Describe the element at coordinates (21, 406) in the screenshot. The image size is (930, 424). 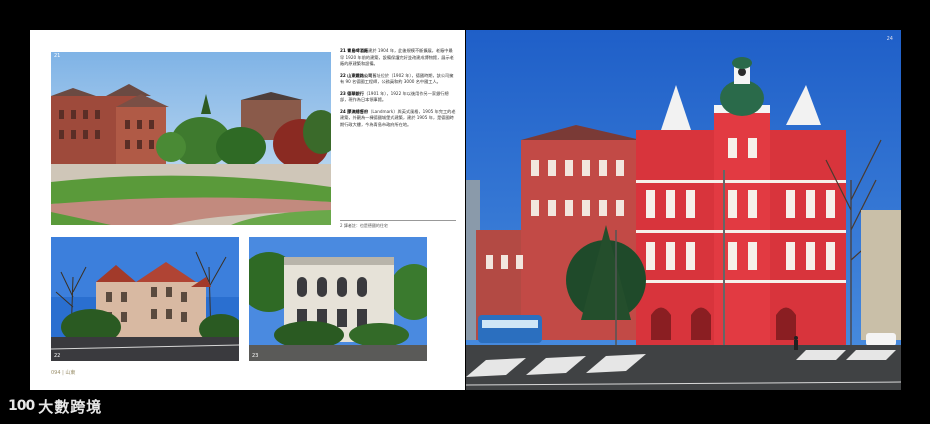
I see `watermark-logo-icon: 100` at that location.